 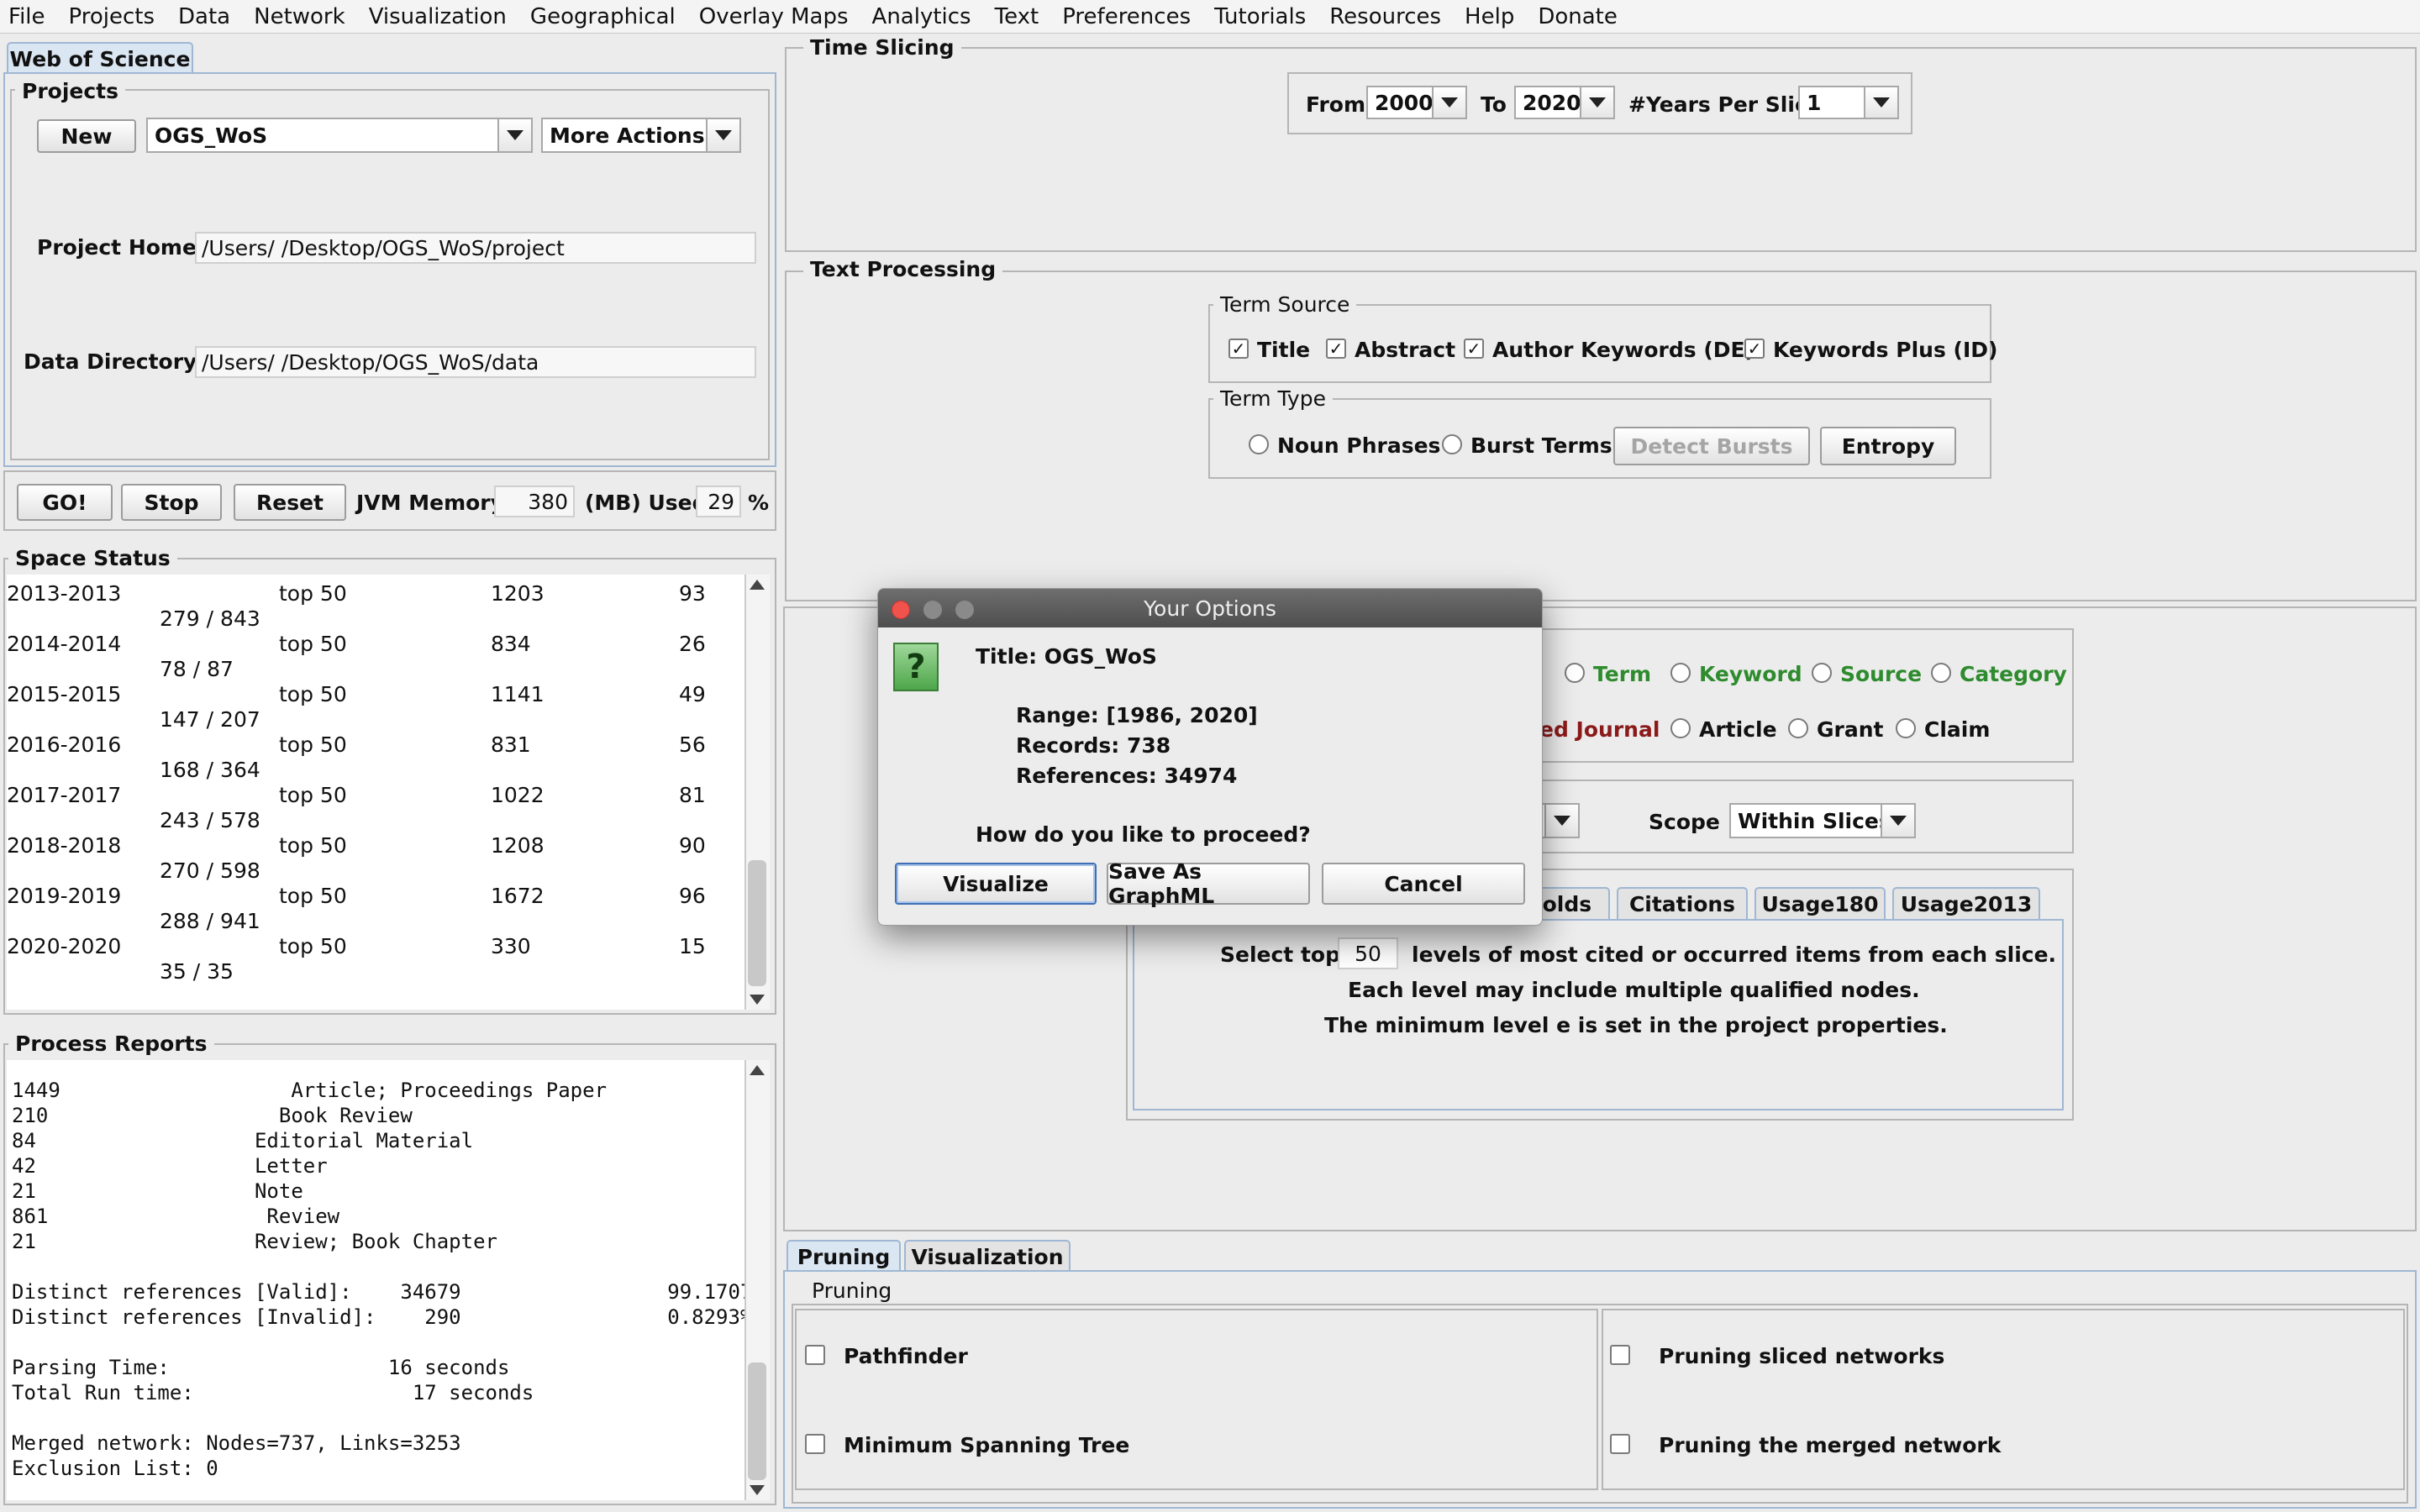 What do you see at coordinates (1725, 104) in the screenshot?
I see `years-per-slice-label: #Years Per Slice` at bounding box center [1725, 104].